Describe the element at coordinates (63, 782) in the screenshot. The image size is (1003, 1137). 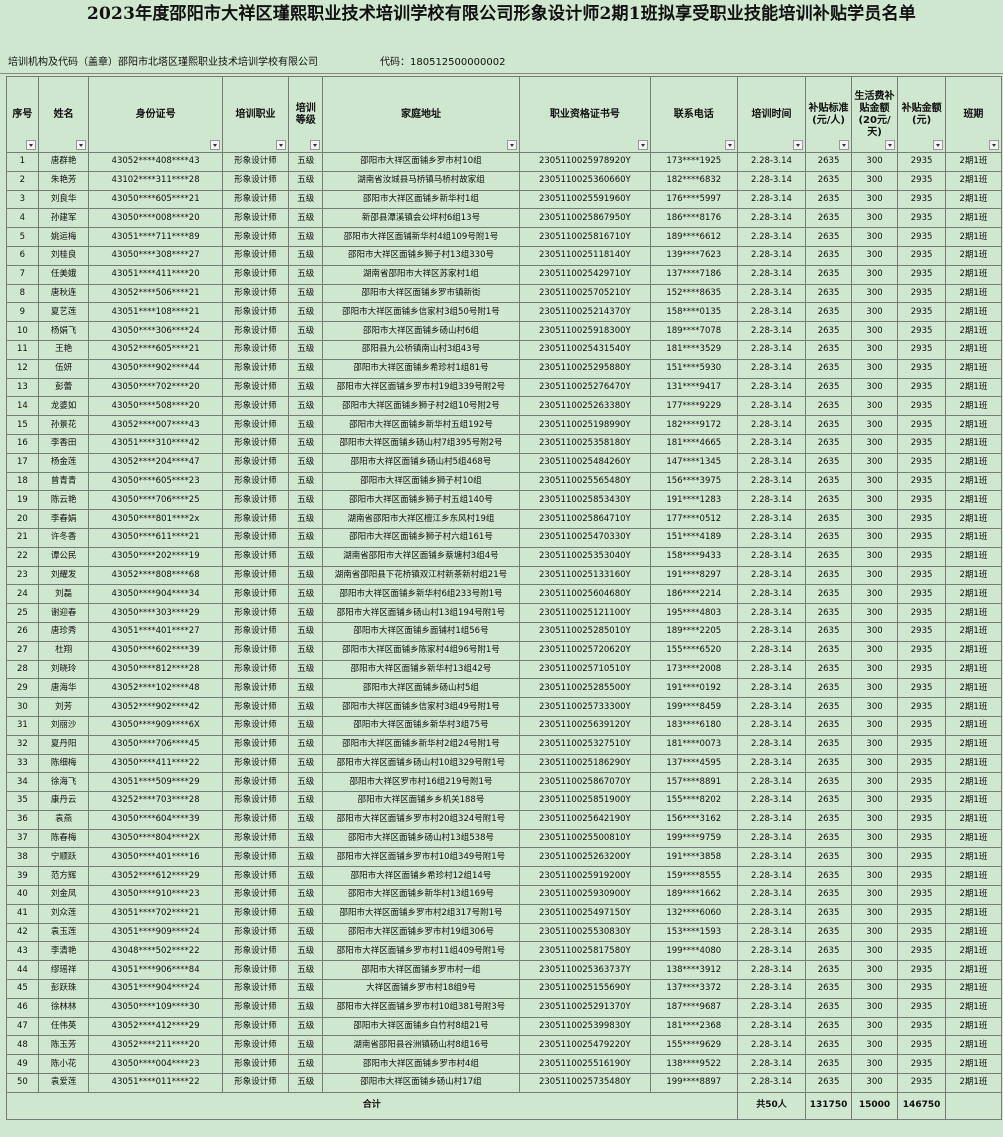
I see `trainee-name: 徐海飞` at that location.